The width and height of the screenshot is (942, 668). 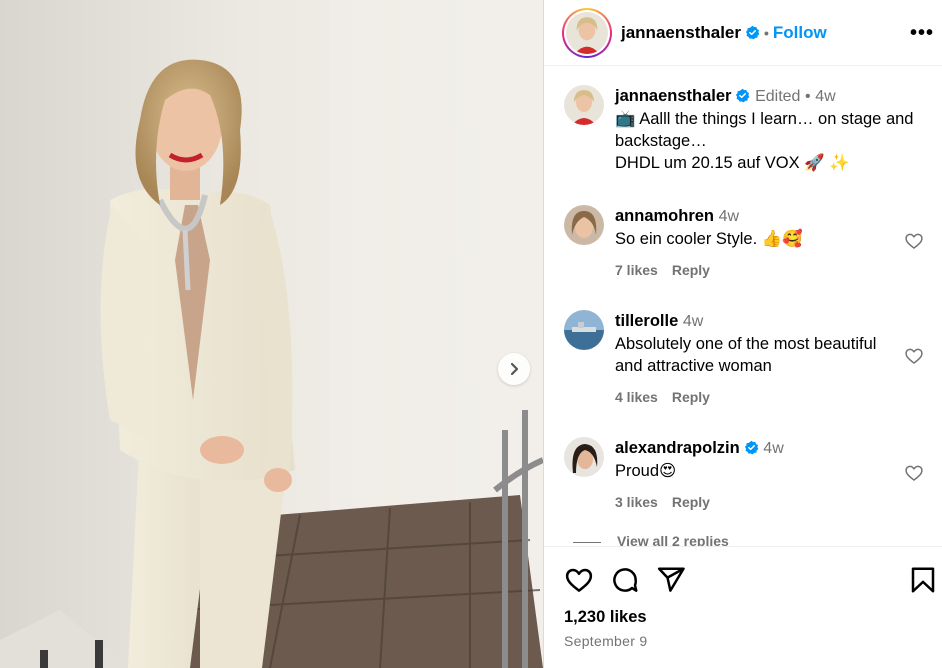 I want to click on view-replies-label: View all 2 replies, so click(x=673, y=539).